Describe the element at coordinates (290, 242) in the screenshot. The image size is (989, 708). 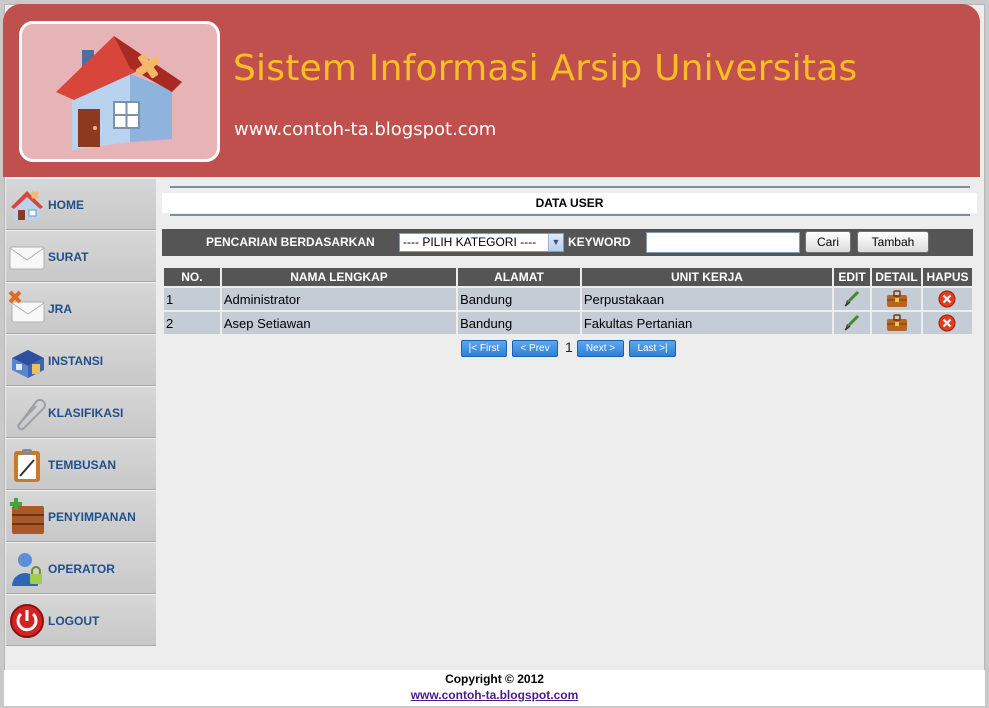
I see `search-label: PENCARIAN BERDASARKAN` at that location.